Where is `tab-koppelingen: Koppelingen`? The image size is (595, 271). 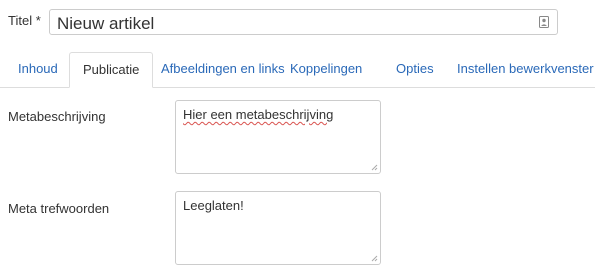 tab-koppelingen: Koppelingen is located at coordinates (326, 69).